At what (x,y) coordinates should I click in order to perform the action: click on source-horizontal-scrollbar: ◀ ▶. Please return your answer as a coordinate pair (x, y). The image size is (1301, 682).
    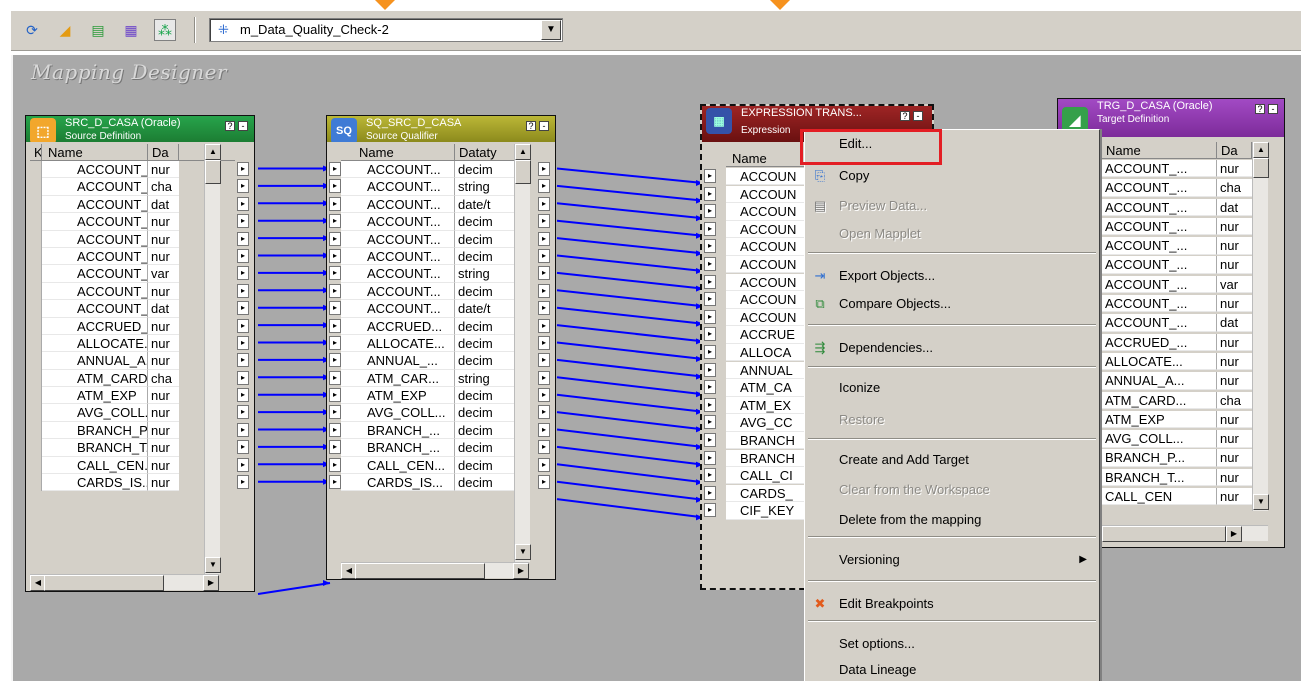
    Looking at the image, I should click on (124, 582).